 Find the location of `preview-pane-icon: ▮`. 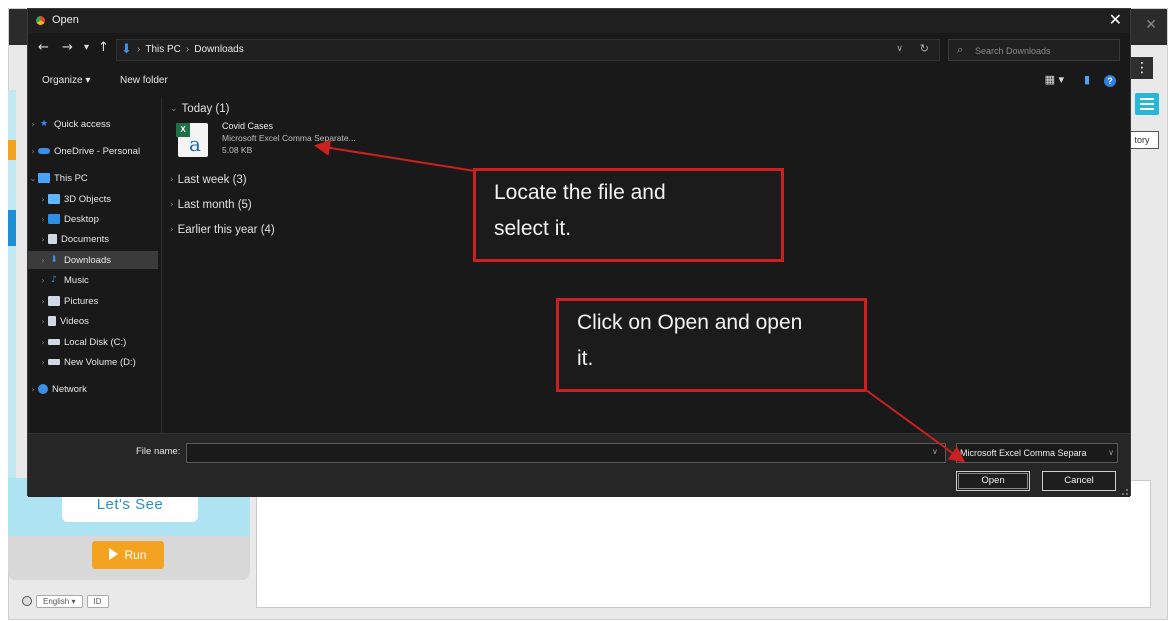

preview-pane-icon: ▮ is located at coordinates (1087, 79).